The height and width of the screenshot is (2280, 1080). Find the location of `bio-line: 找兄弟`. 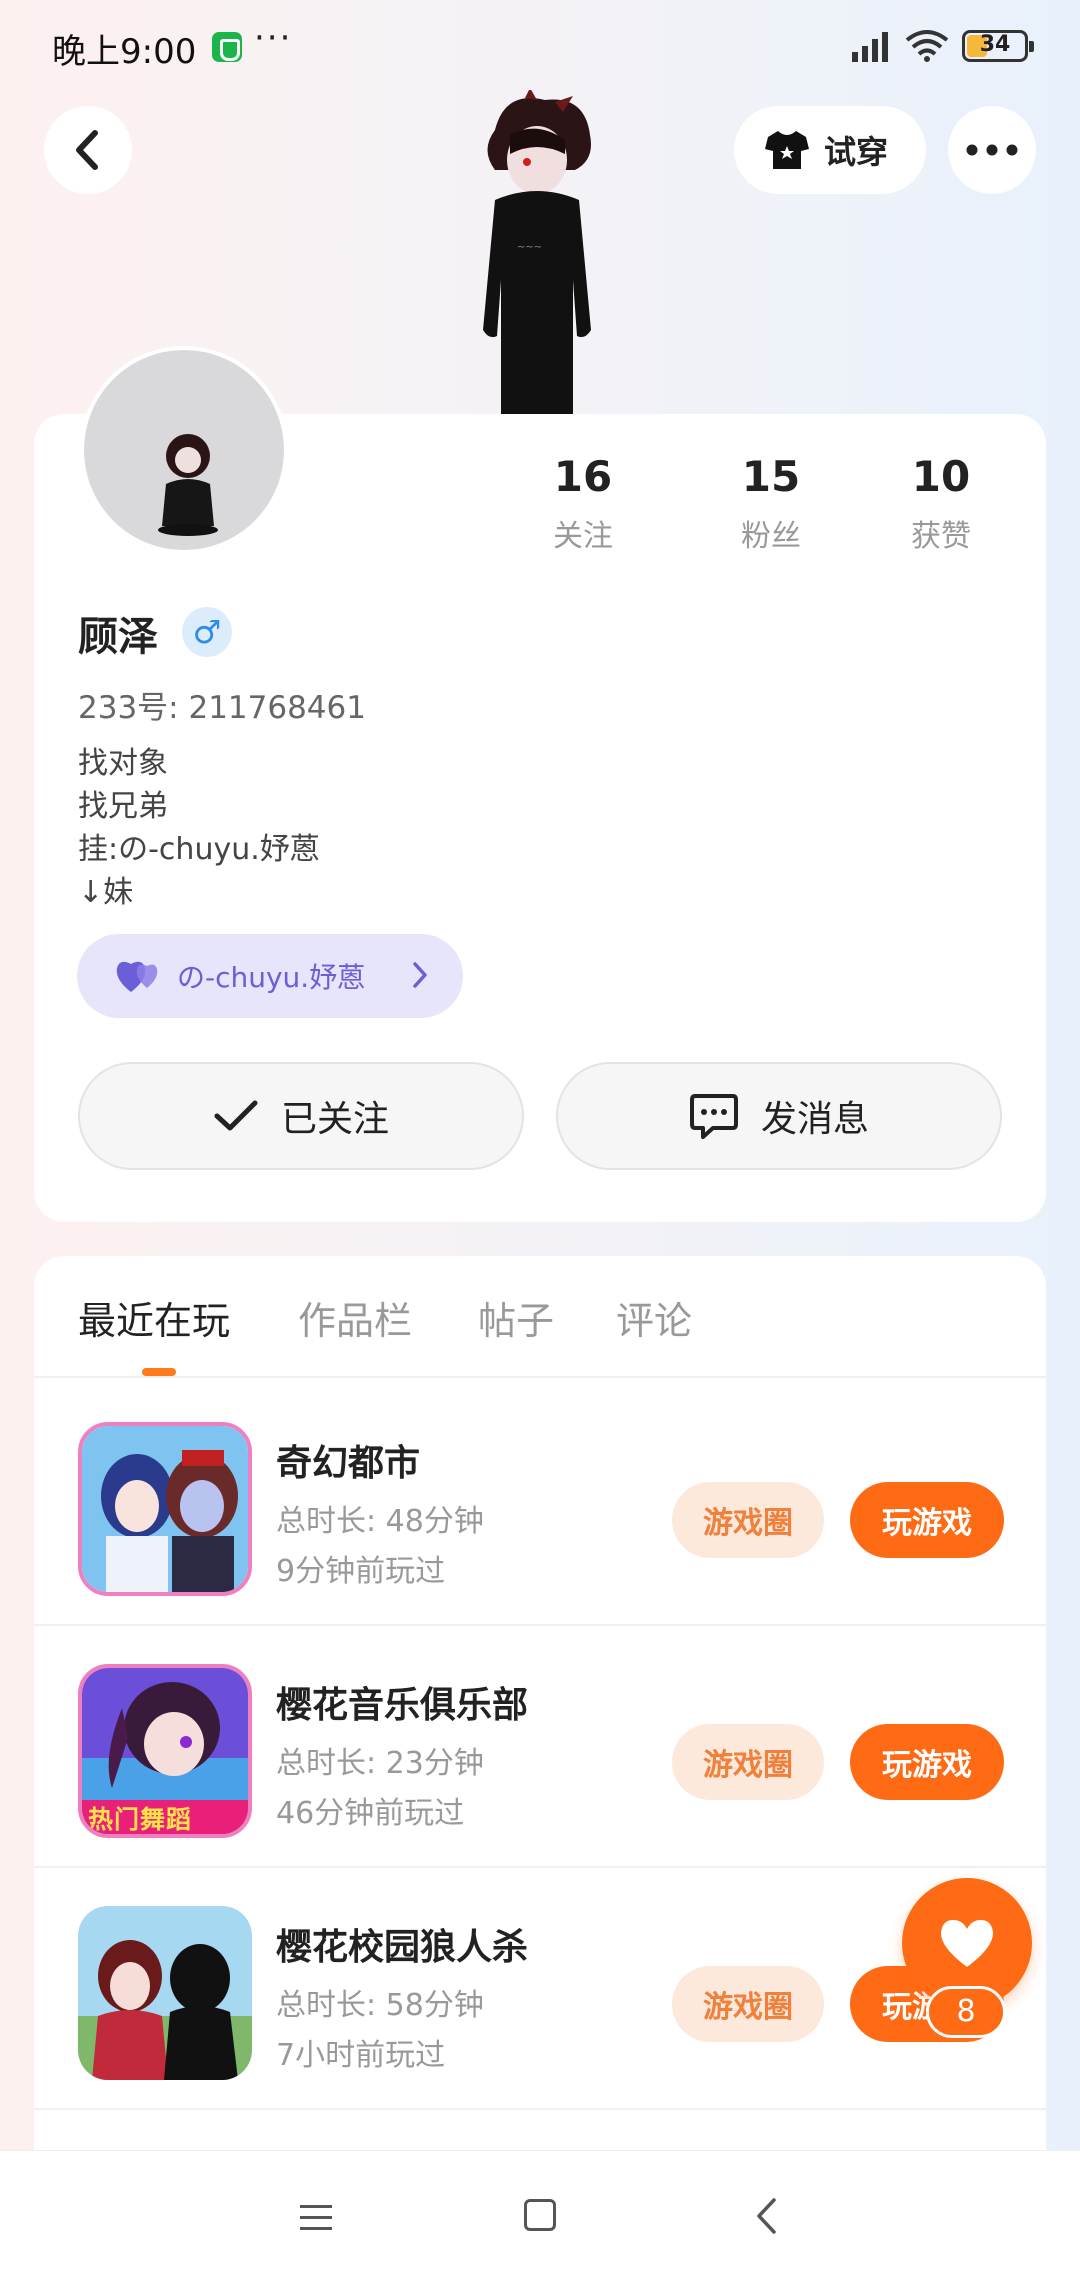

bio-line: 找兄弟 is located at coordinates (123, 806).